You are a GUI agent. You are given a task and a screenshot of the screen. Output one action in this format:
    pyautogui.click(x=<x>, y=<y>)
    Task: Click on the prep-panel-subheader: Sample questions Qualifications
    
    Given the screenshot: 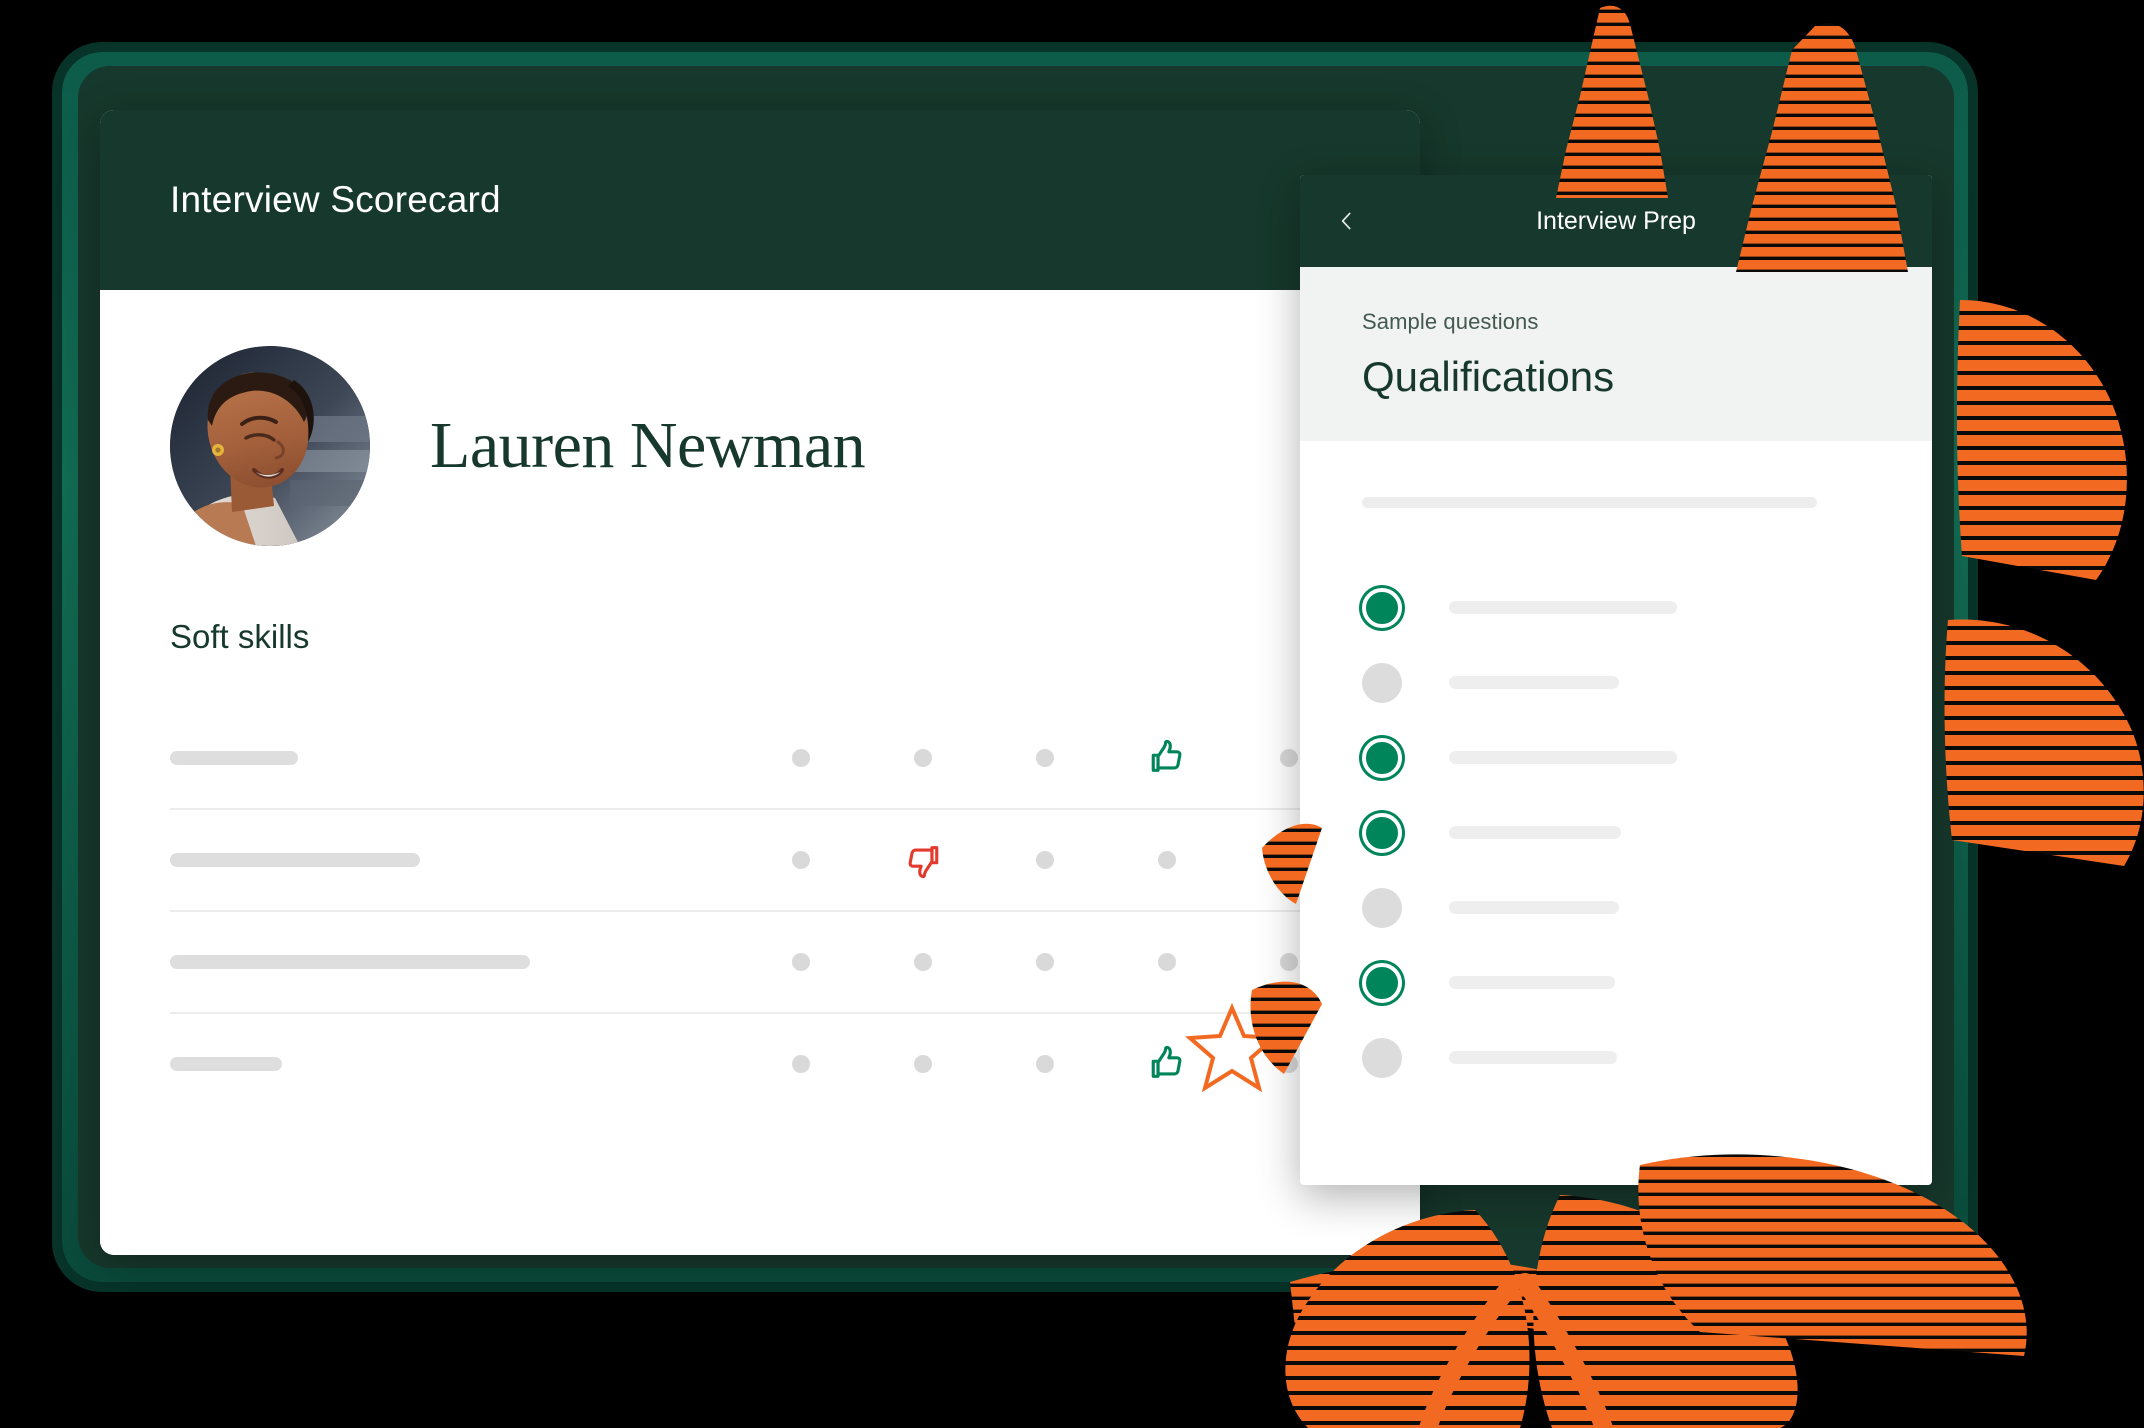 What is the action you would take?
    pyautogui.click(x=1616, y=354)
    